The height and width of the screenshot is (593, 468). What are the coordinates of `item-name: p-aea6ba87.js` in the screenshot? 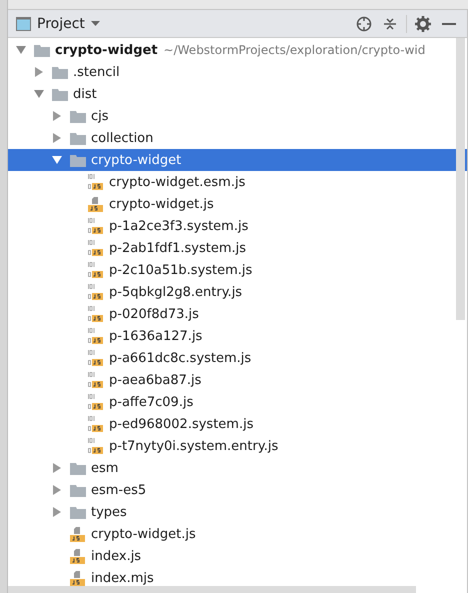 It's located at (155, 380).